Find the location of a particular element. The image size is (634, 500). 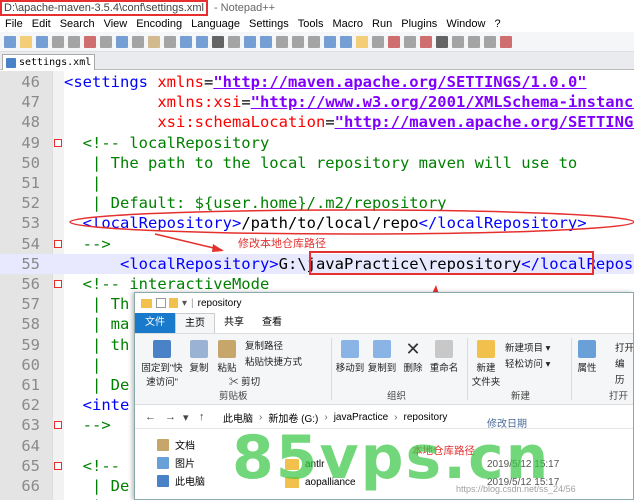

copy-to-button: 复制到 is located at coordinates (382, 357).